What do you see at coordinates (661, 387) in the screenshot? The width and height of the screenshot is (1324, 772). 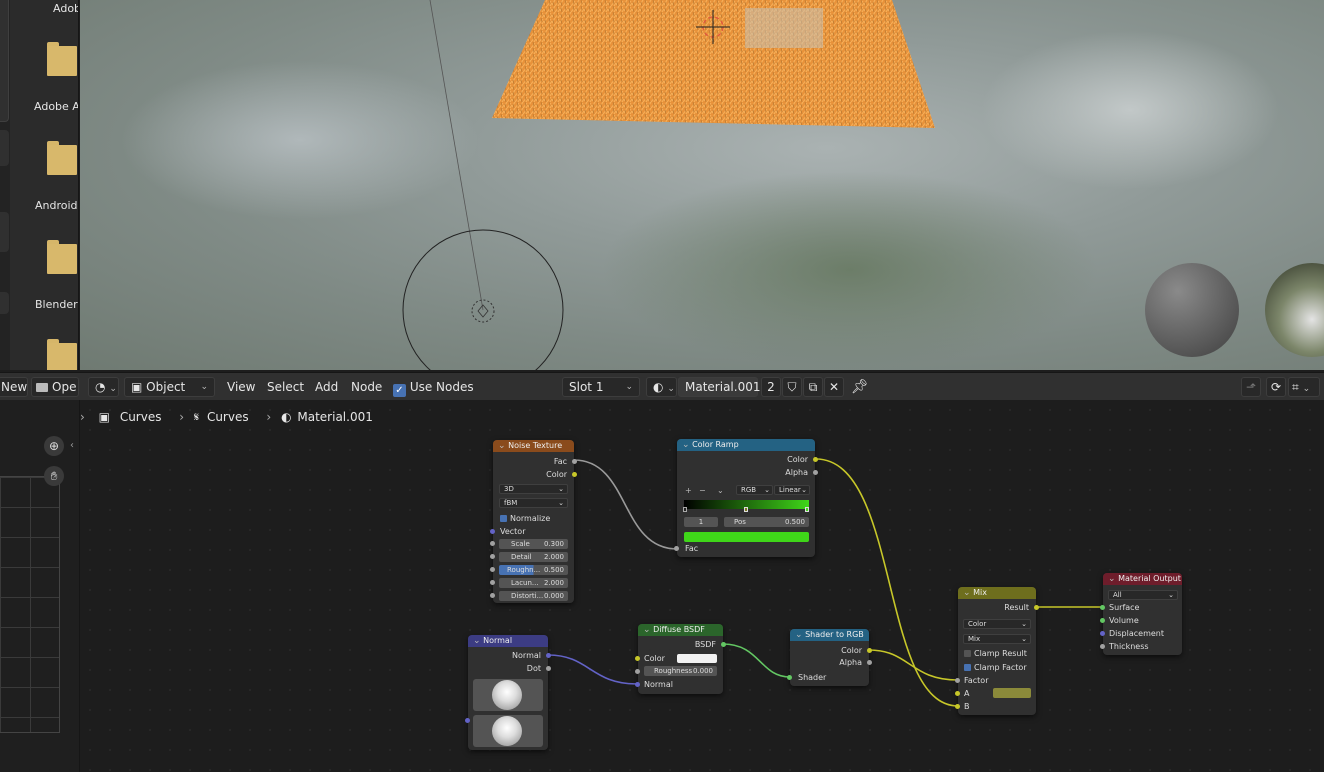 I see `material-browse-button: ◐ ⌄` at bounding box center [661, 387].